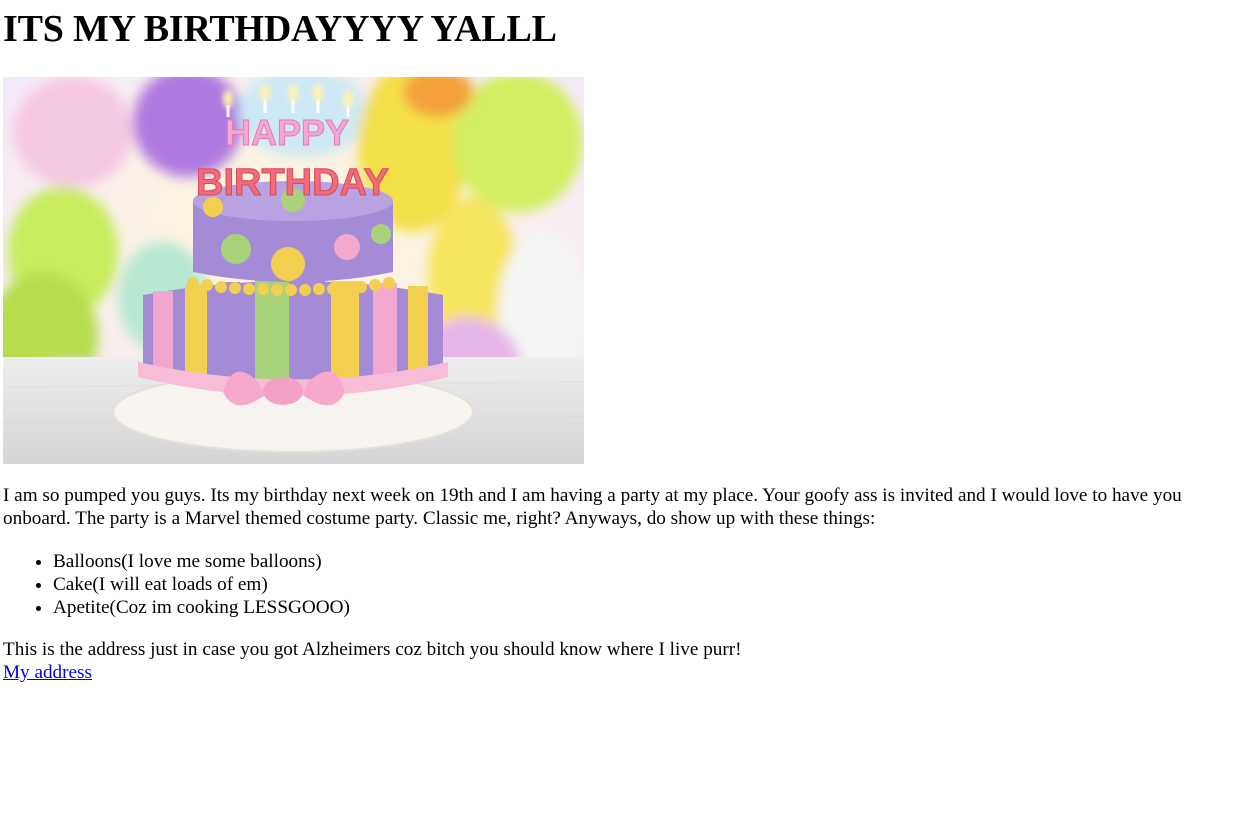  What do you see at coordinates (643, 584) in the screenshot?
I see `list-item: Cake(I will eat loads of em)` at bounding box center [643, 584].